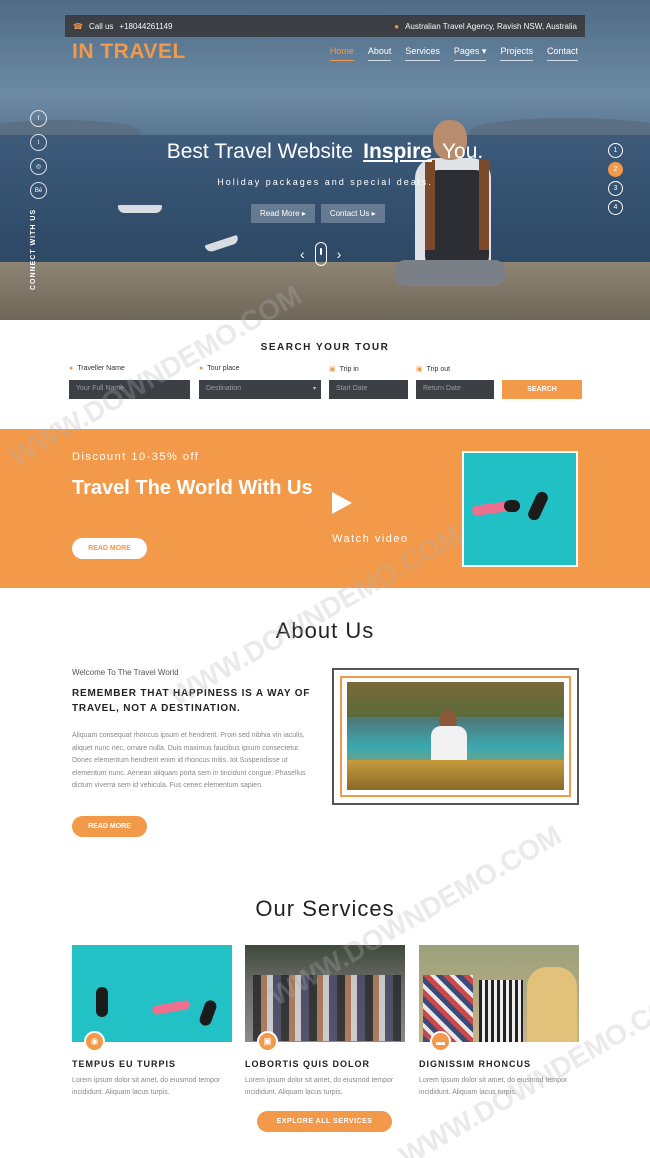  What do you see at coordinates (615, 169) in the screenshot?
I see `slide-dot-active: 2` at bounding box center [615, 169].